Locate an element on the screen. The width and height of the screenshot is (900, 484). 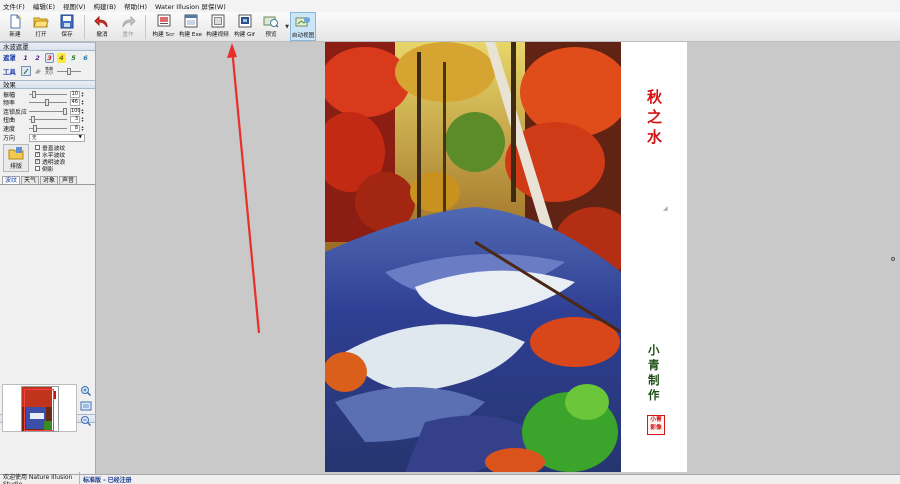
preview-button: 预览 is located at coordinates (271, 26).